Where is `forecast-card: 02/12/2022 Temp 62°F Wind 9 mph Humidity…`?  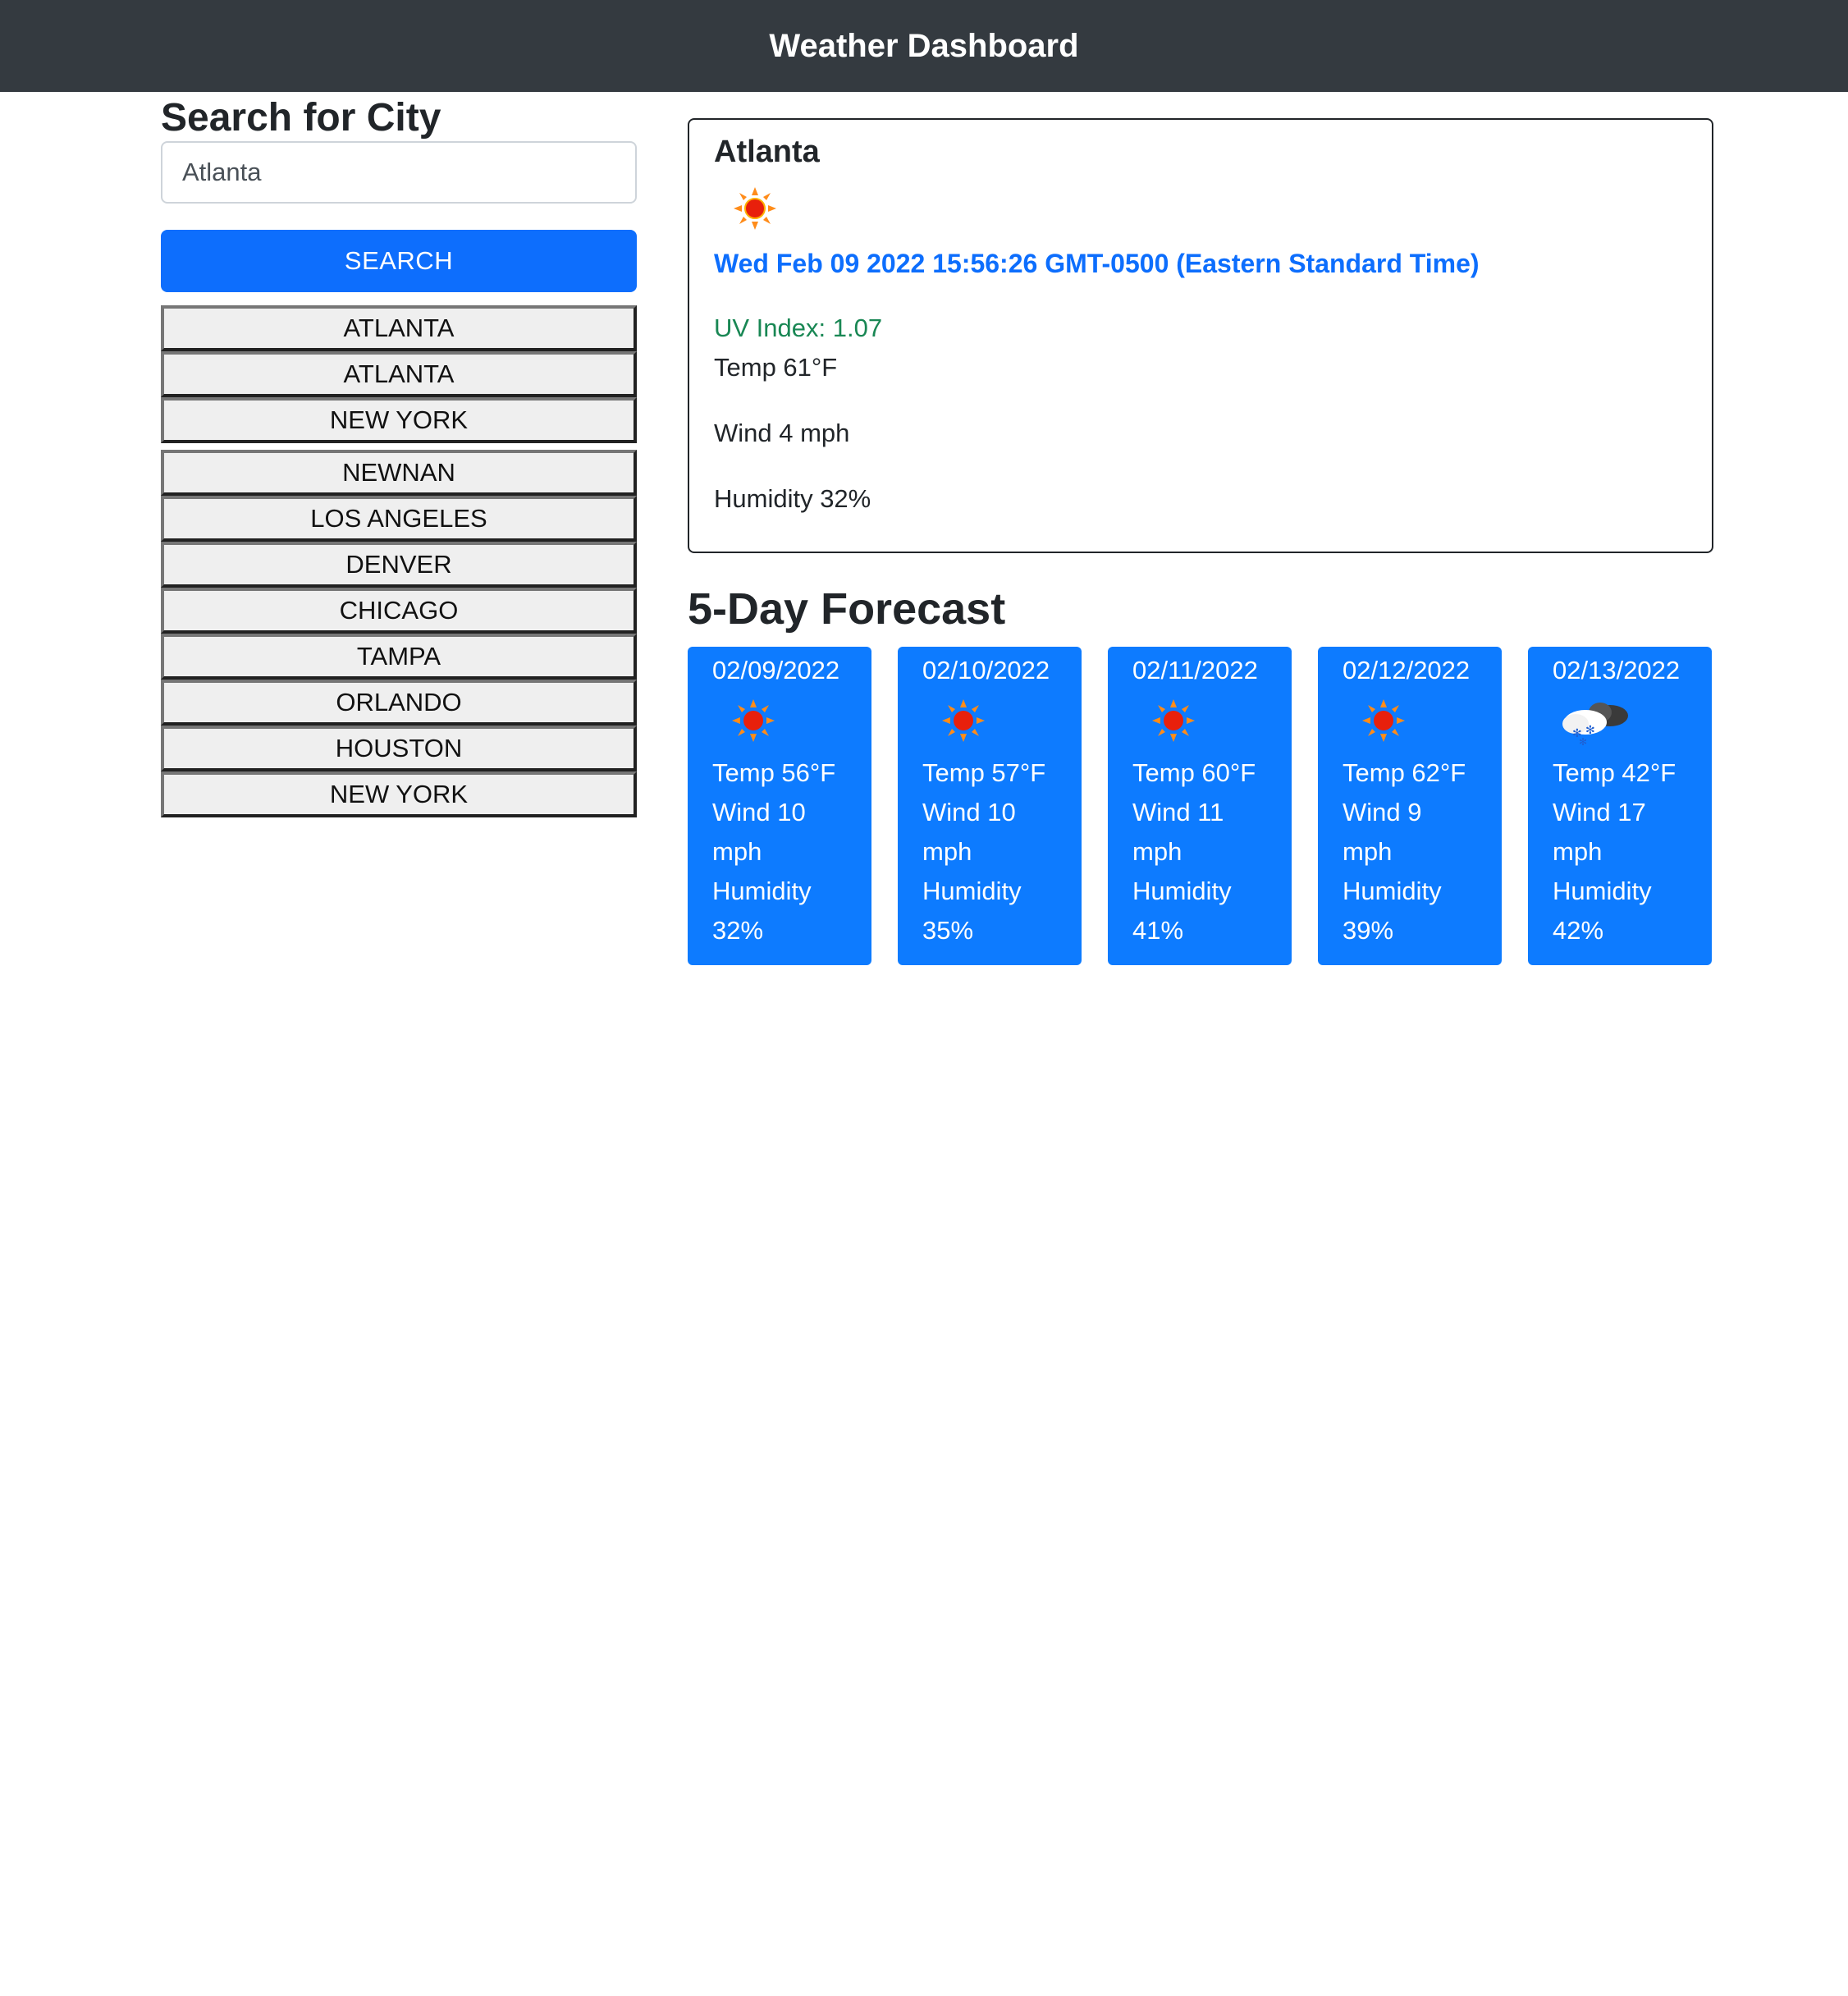
forecast-card: 02/12/2022 Temp 62°F Wind 9 mph Humidity… is located at coordinates (1410, 806).